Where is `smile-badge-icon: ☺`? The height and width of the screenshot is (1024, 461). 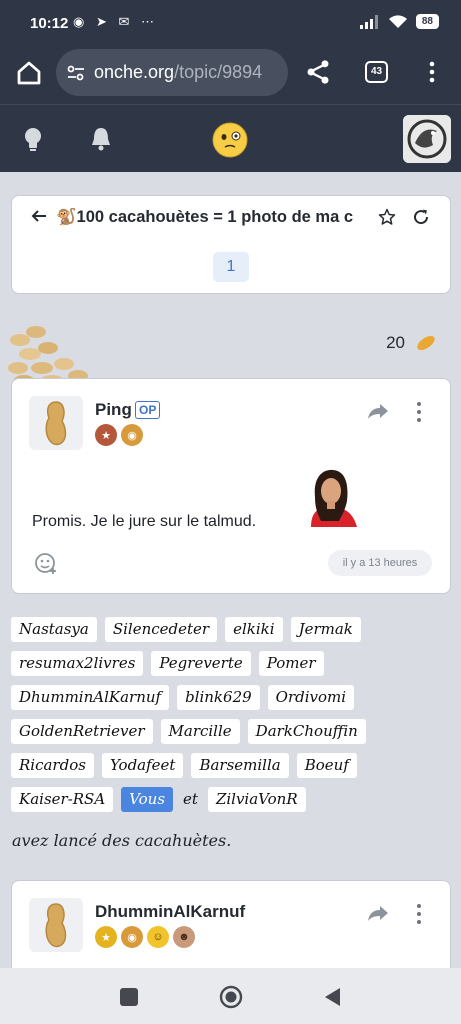 smile-badge-icon: ☺ is located at coordinates (158, 937).